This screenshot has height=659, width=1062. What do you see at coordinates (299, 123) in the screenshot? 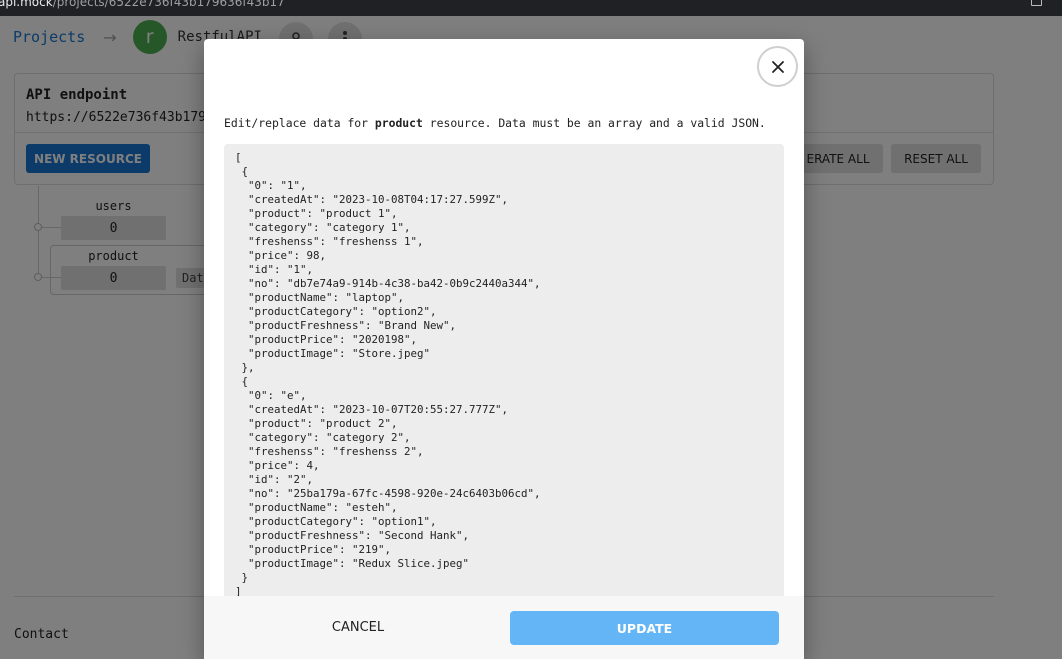
I see `description-text: Edit/replace data for` at bounding box center [299, 123].